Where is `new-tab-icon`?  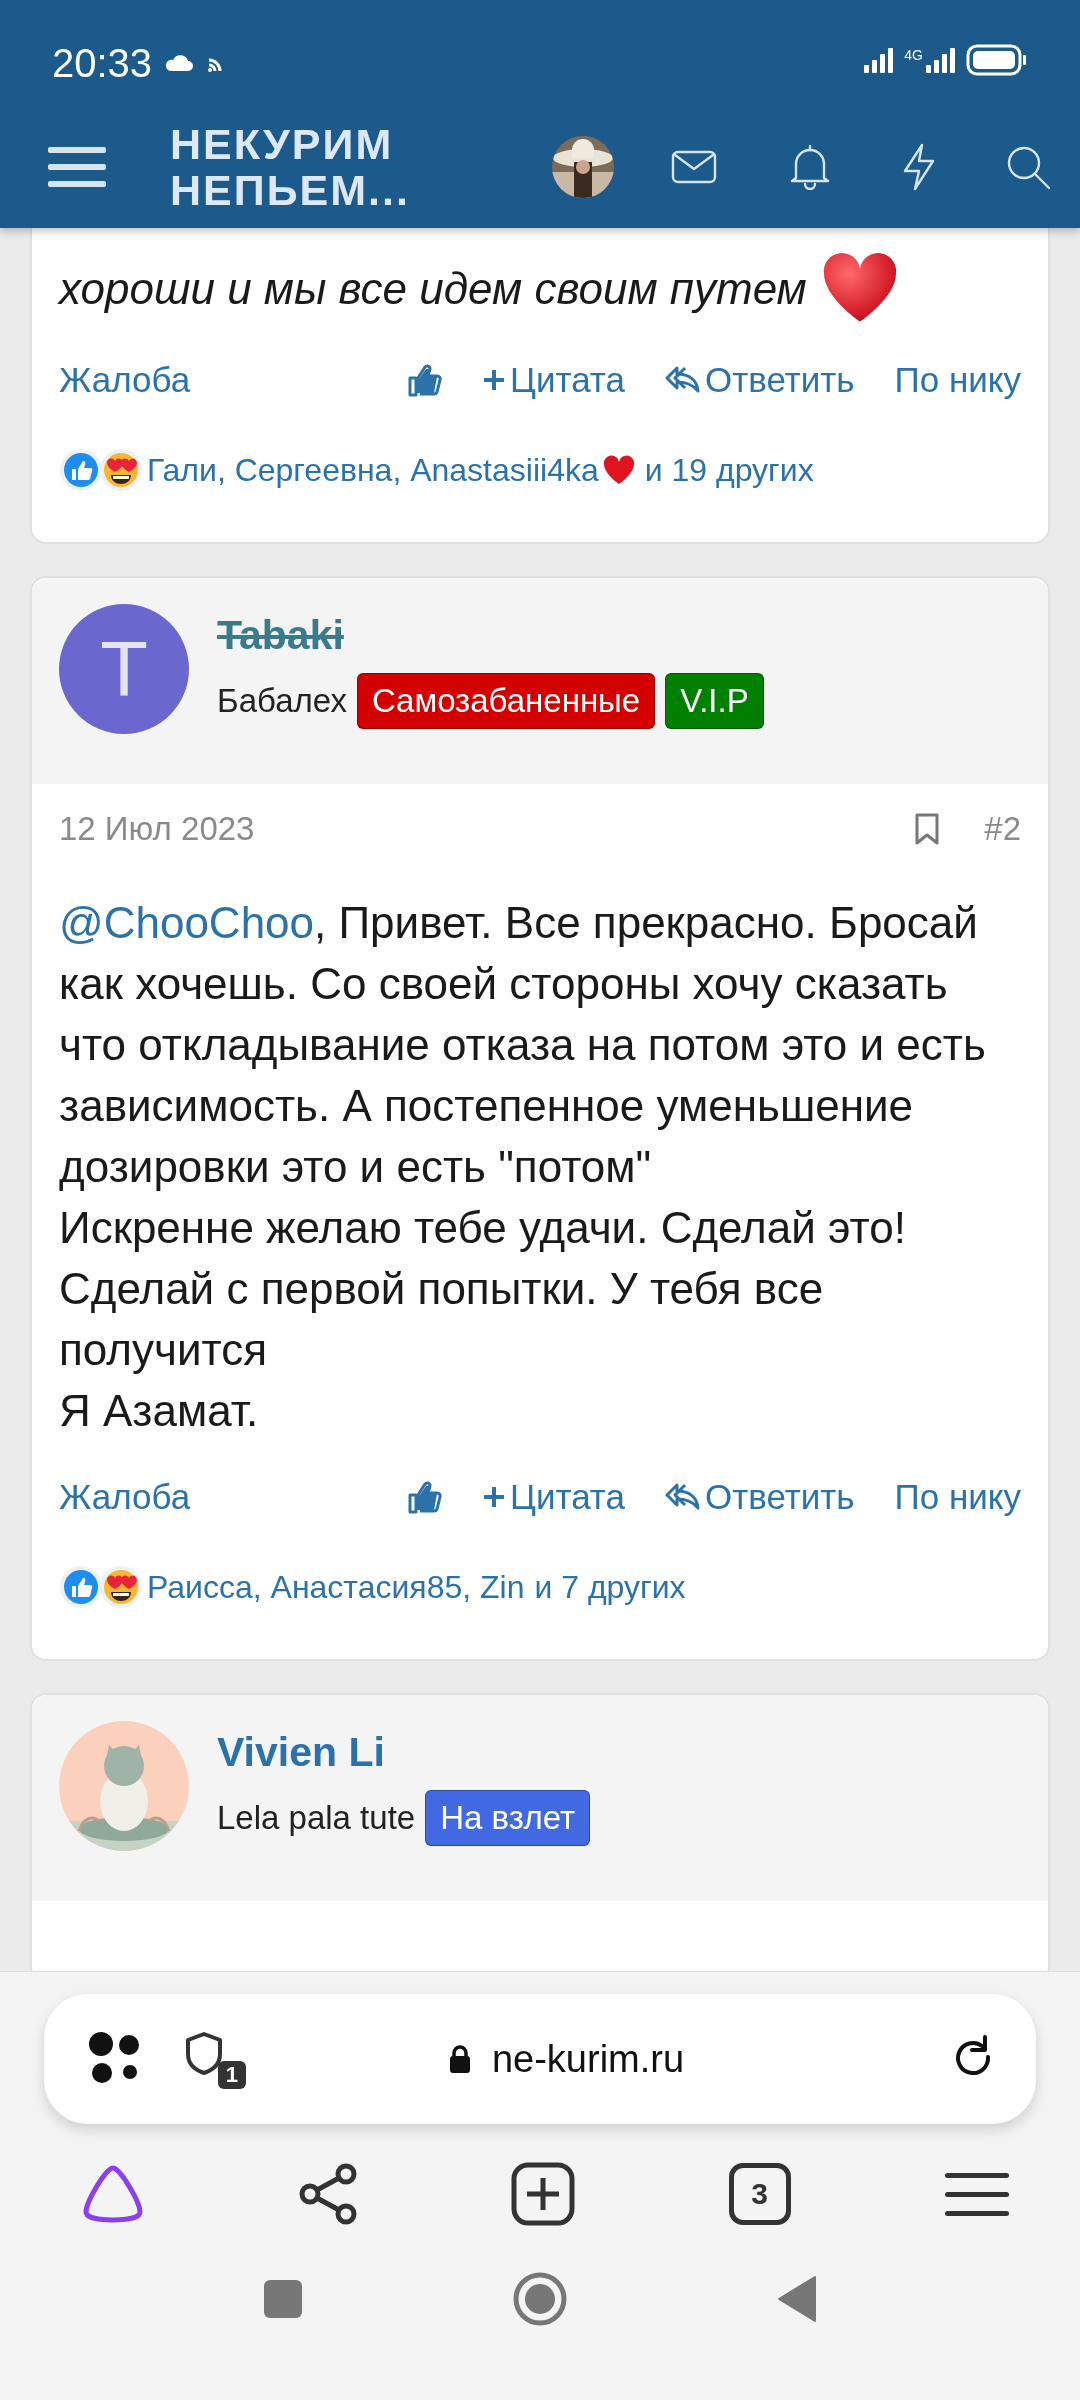 new-tab-icon is located at coordinates (543, 2194).